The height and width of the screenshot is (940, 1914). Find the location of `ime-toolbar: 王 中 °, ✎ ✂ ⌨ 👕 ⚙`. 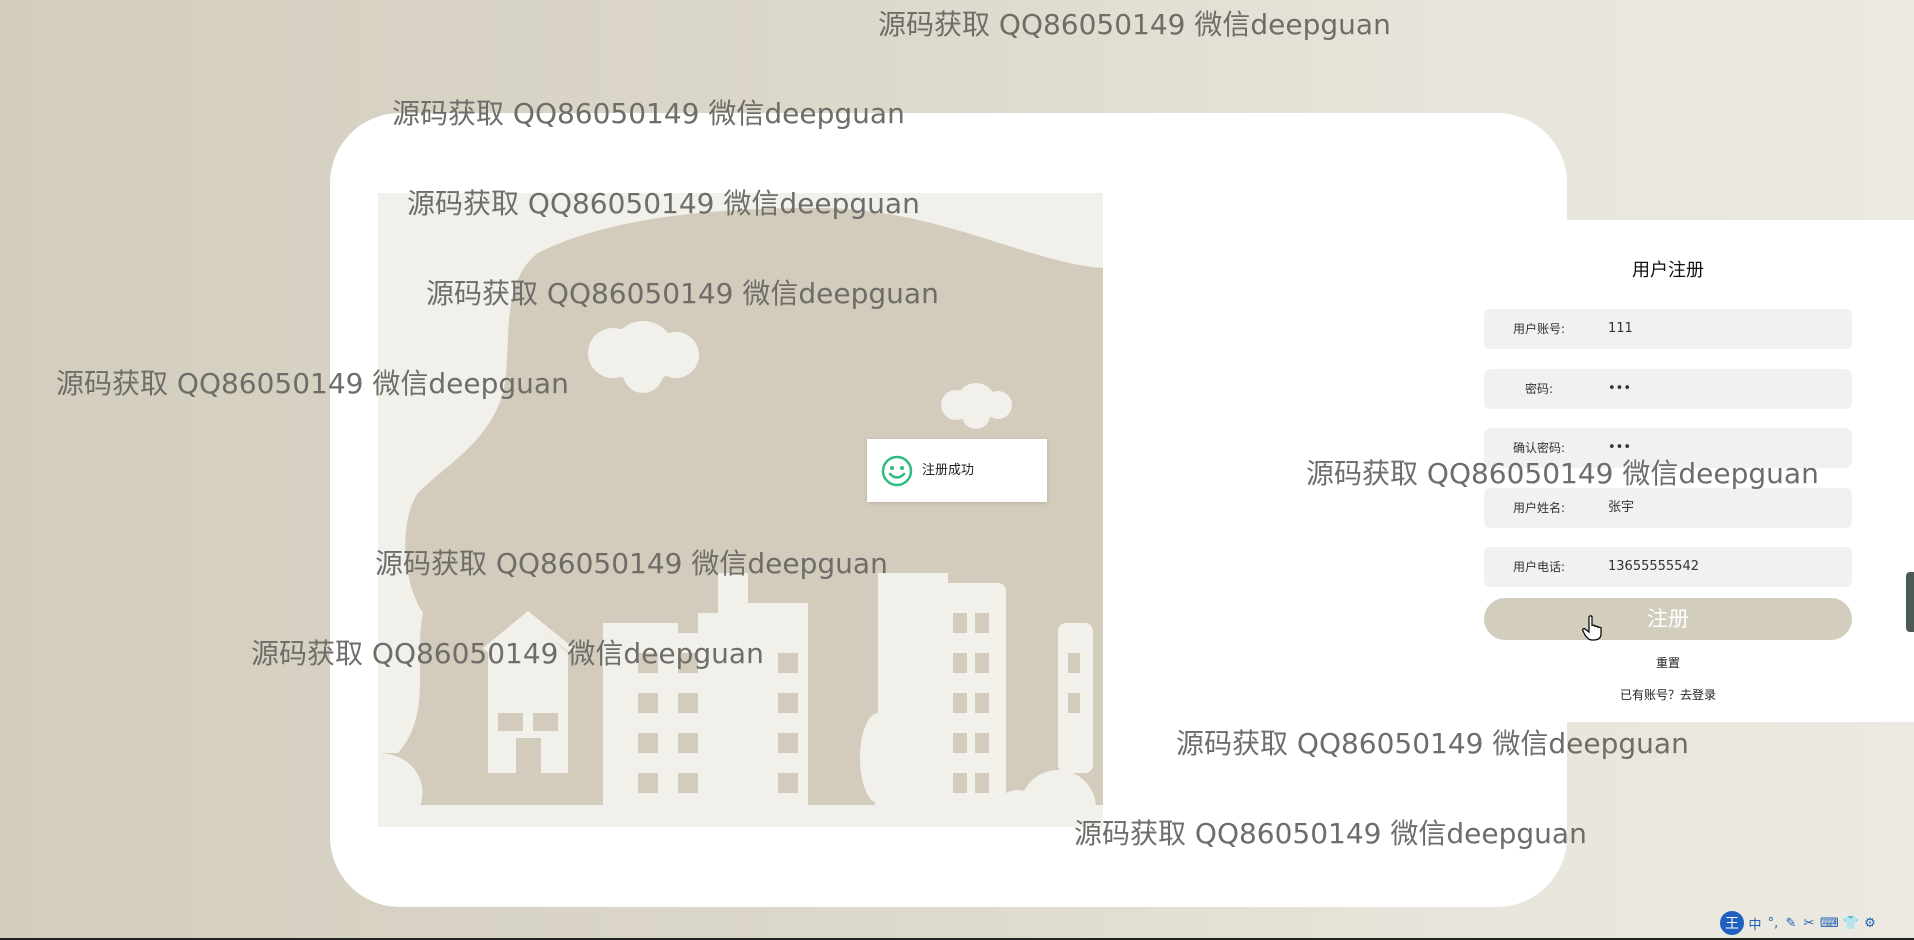

ime-toolbar: 王 中 °, ✎ ✂ ⌨ 👕 ⚙ is located at coordinates (1798, 923).